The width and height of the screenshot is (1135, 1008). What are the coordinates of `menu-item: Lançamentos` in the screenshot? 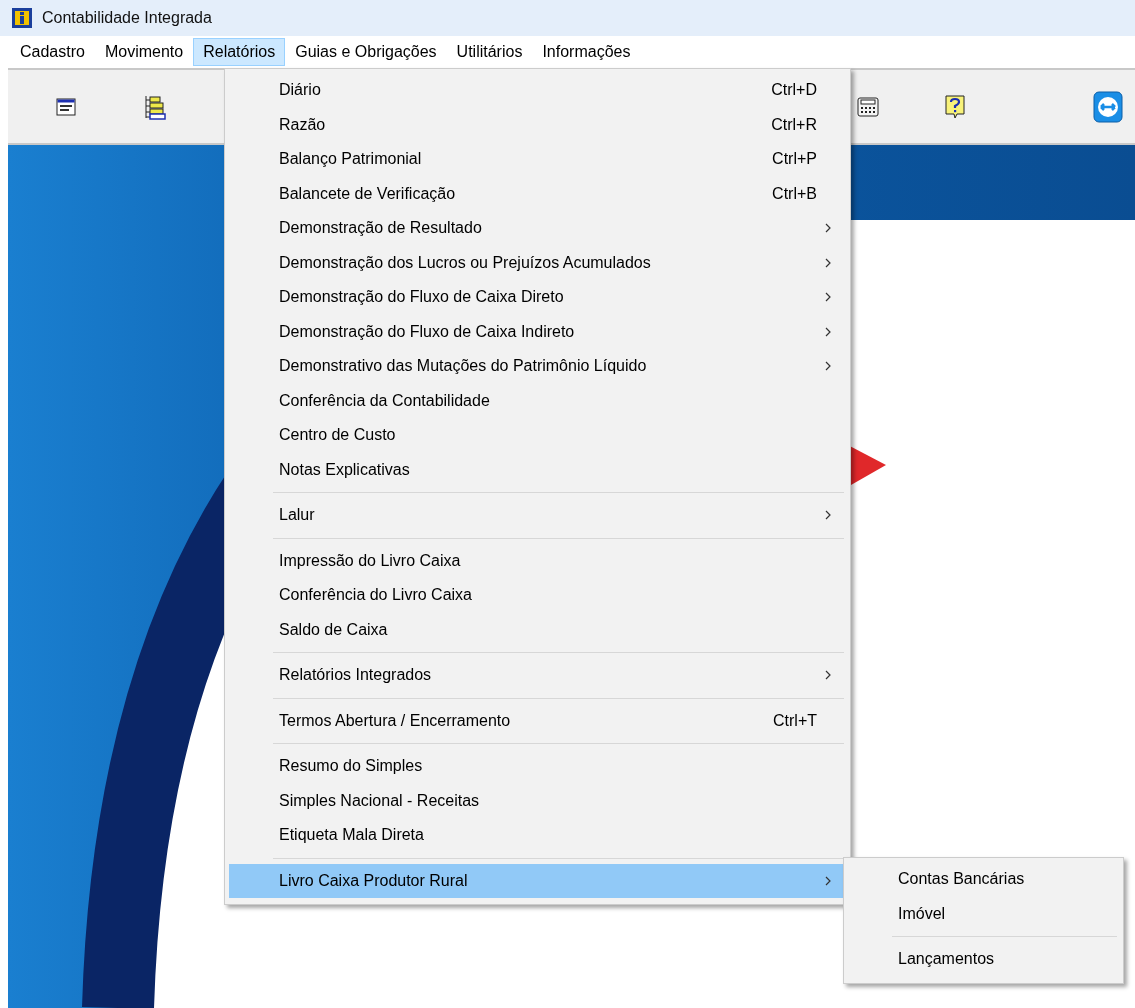 It's located at (983, 959).